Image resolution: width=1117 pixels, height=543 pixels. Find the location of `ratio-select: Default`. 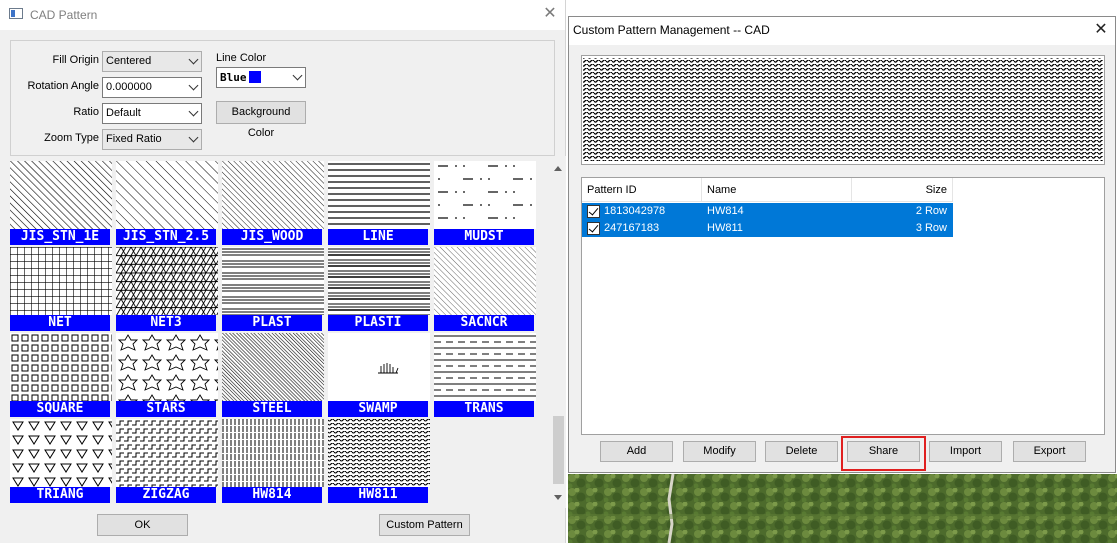

ratio-select: Default is located at coordinates (152, 113).